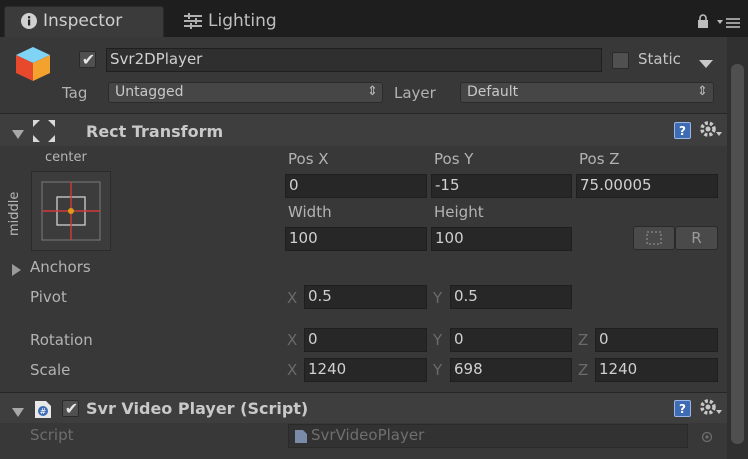 Image resolution: width=748 pixels, height=459 pixels. I want to click on anchor-vertical-label: middle, so click(14, 213).